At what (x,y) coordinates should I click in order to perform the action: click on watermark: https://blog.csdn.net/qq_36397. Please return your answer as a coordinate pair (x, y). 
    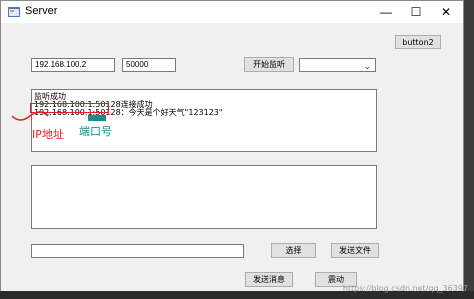
    Looking at the image, I should click on (405, 288).